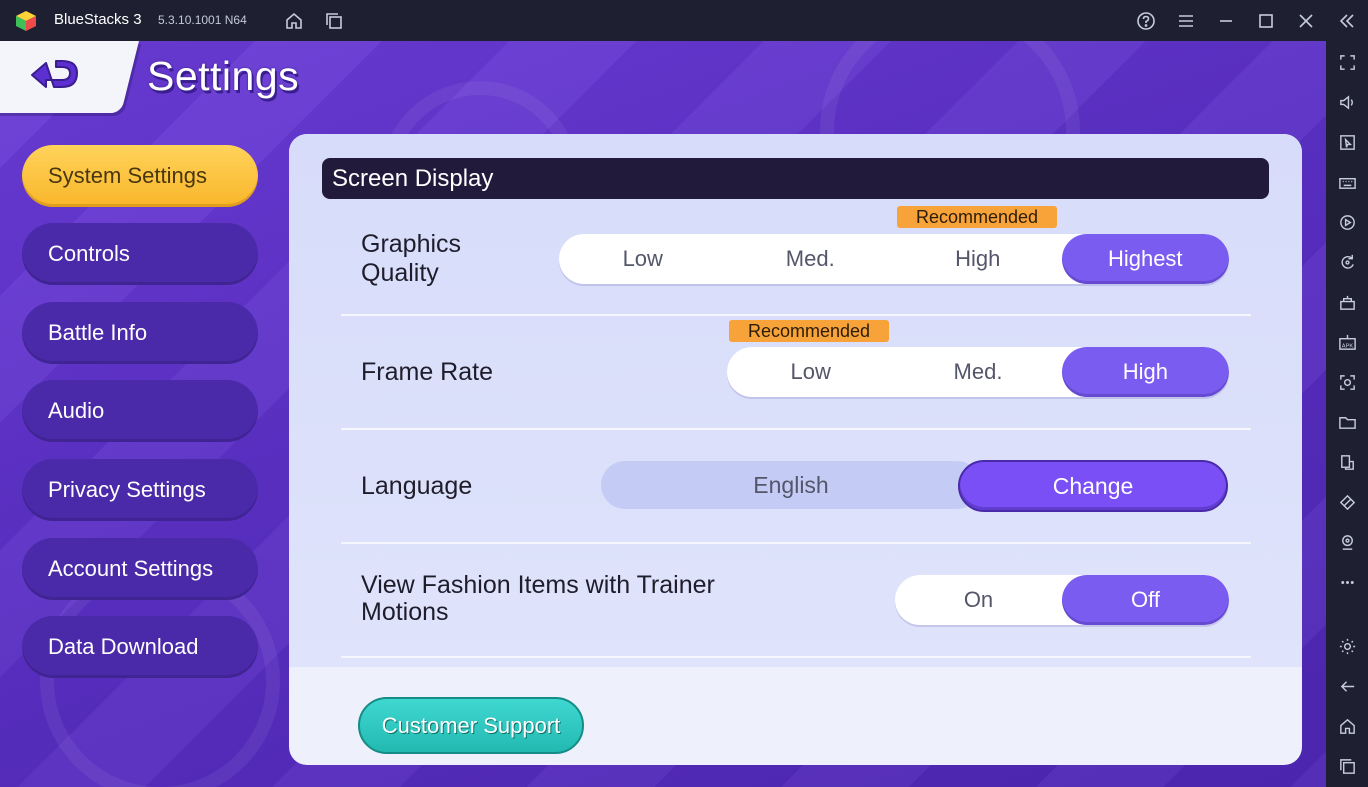 The width and height of the screenshot is (1368, 787). I want to click on svg-text: APK, so click(1347, 346).